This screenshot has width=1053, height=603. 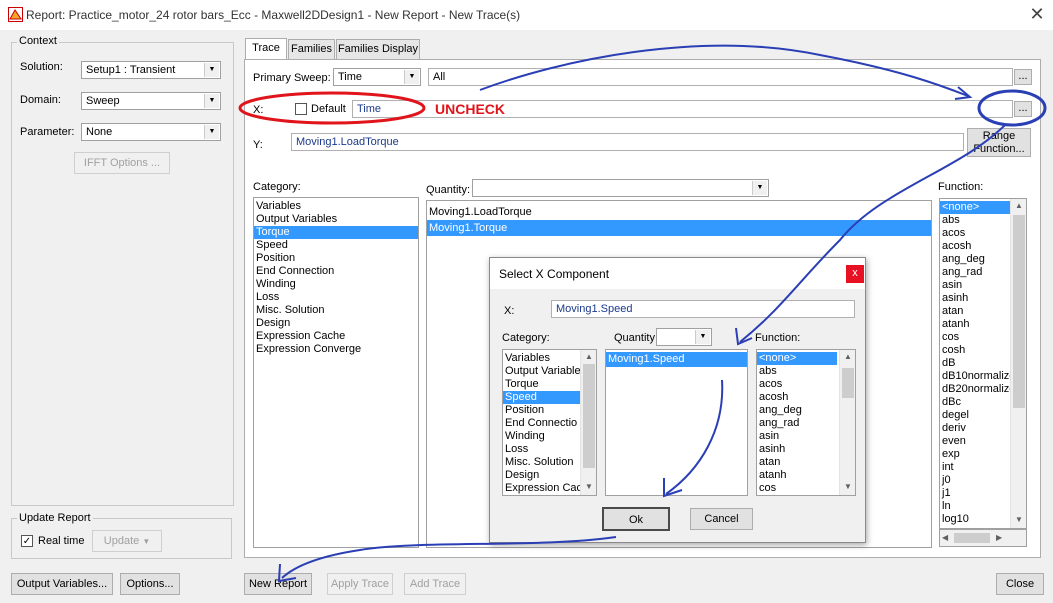 I want to click on dialog-category-item: Position, so click(x=542, y=410).